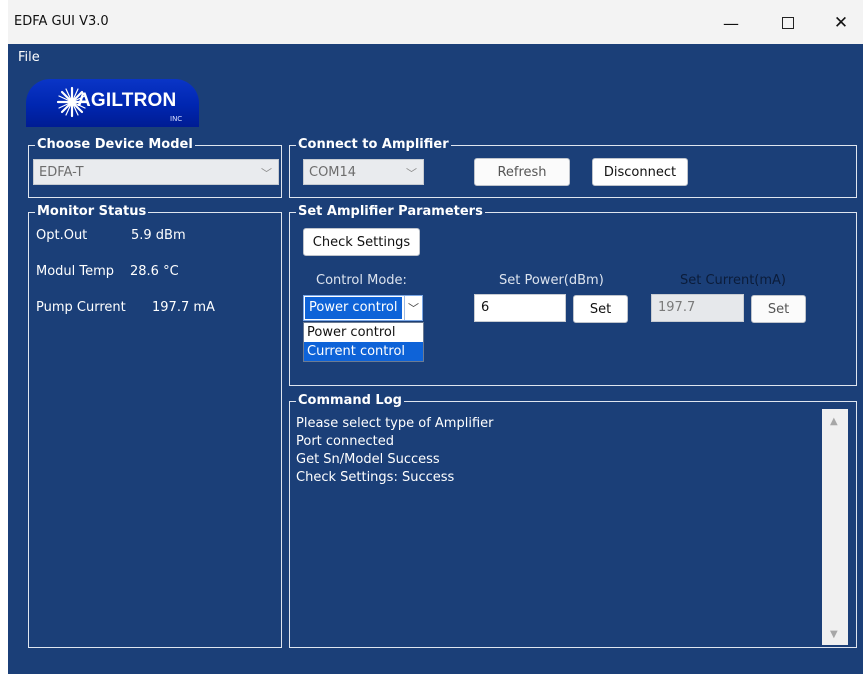 The height and width of the screenshot is (674, 863). I want to click on log-line: Port connected, so click(345, 441).